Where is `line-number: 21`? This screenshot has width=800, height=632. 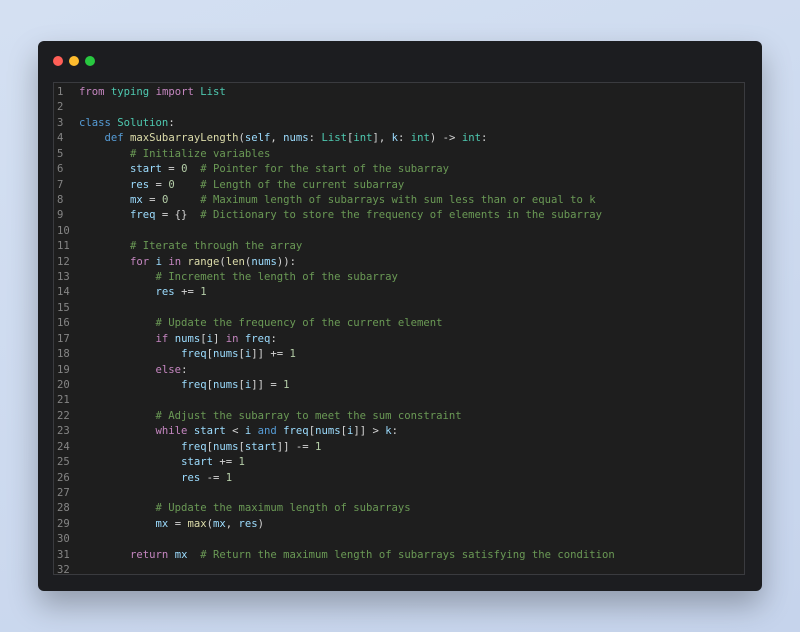
line-number: 21 is located at coordinates (63, 400).